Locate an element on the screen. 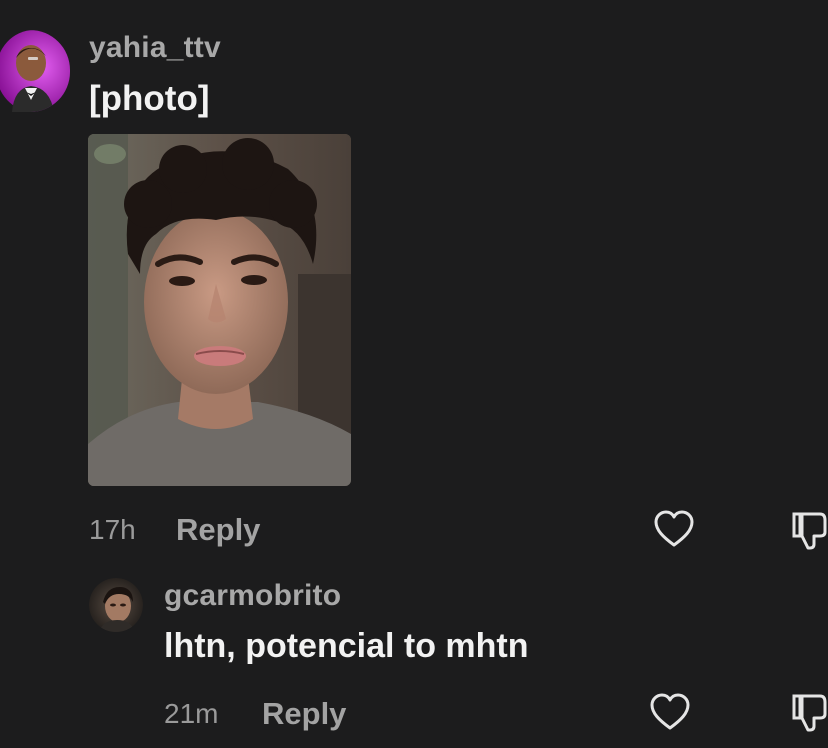 This screenshot has height=748, width=828. comment-photo is located at coordinates (219, 310).